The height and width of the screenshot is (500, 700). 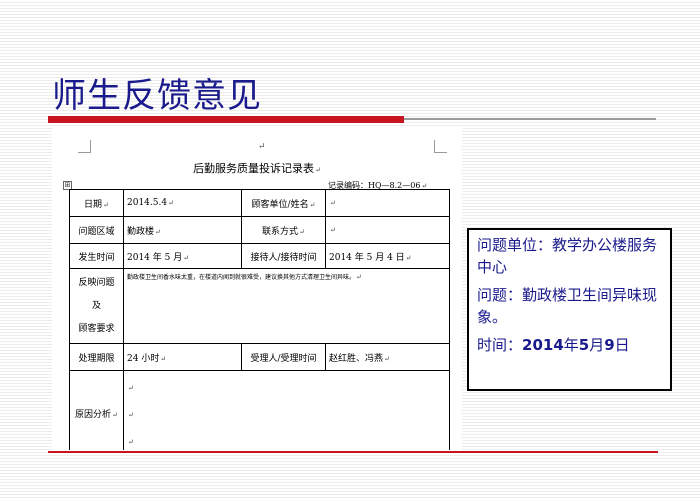 I want to click on issue-problem-text: 问题：勤政楼卫生间异味现象。, so click(x=567, y=306).